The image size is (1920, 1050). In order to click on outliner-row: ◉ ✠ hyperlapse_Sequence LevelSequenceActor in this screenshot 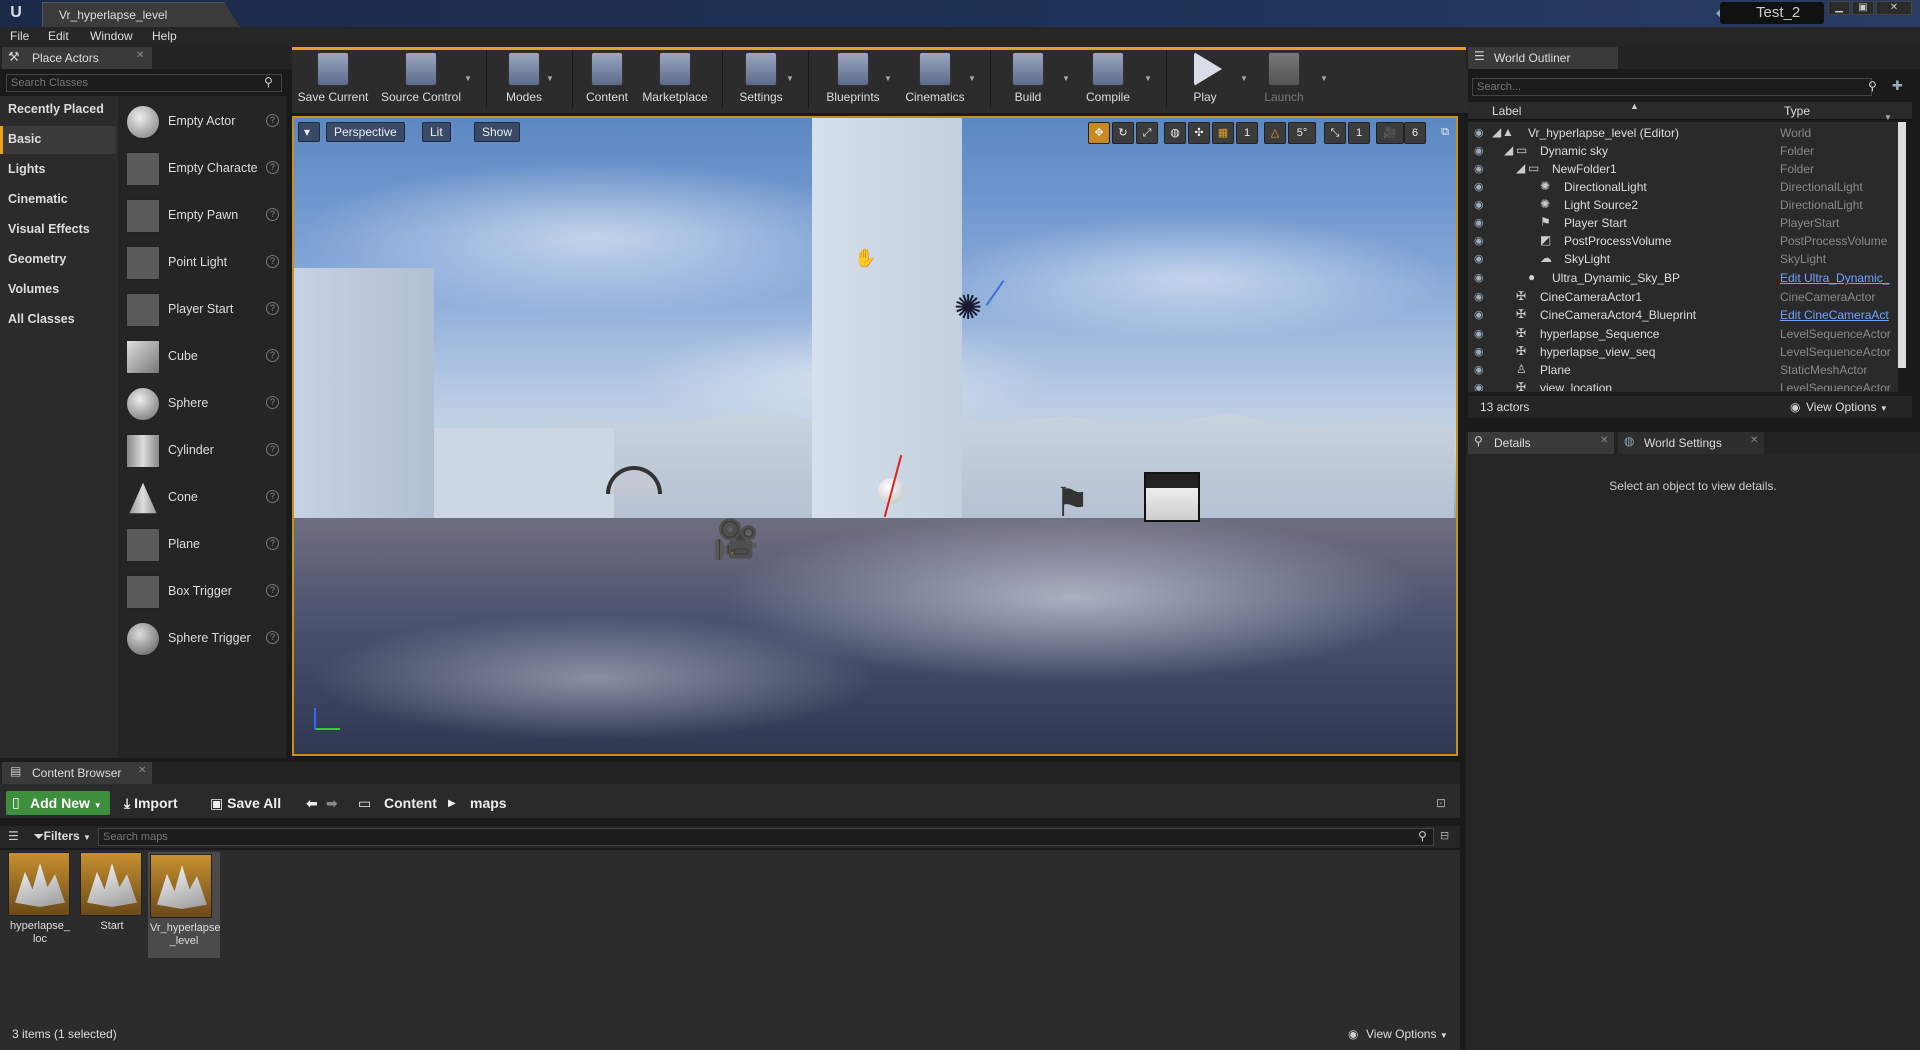, I will do `click(1682, 334)`.